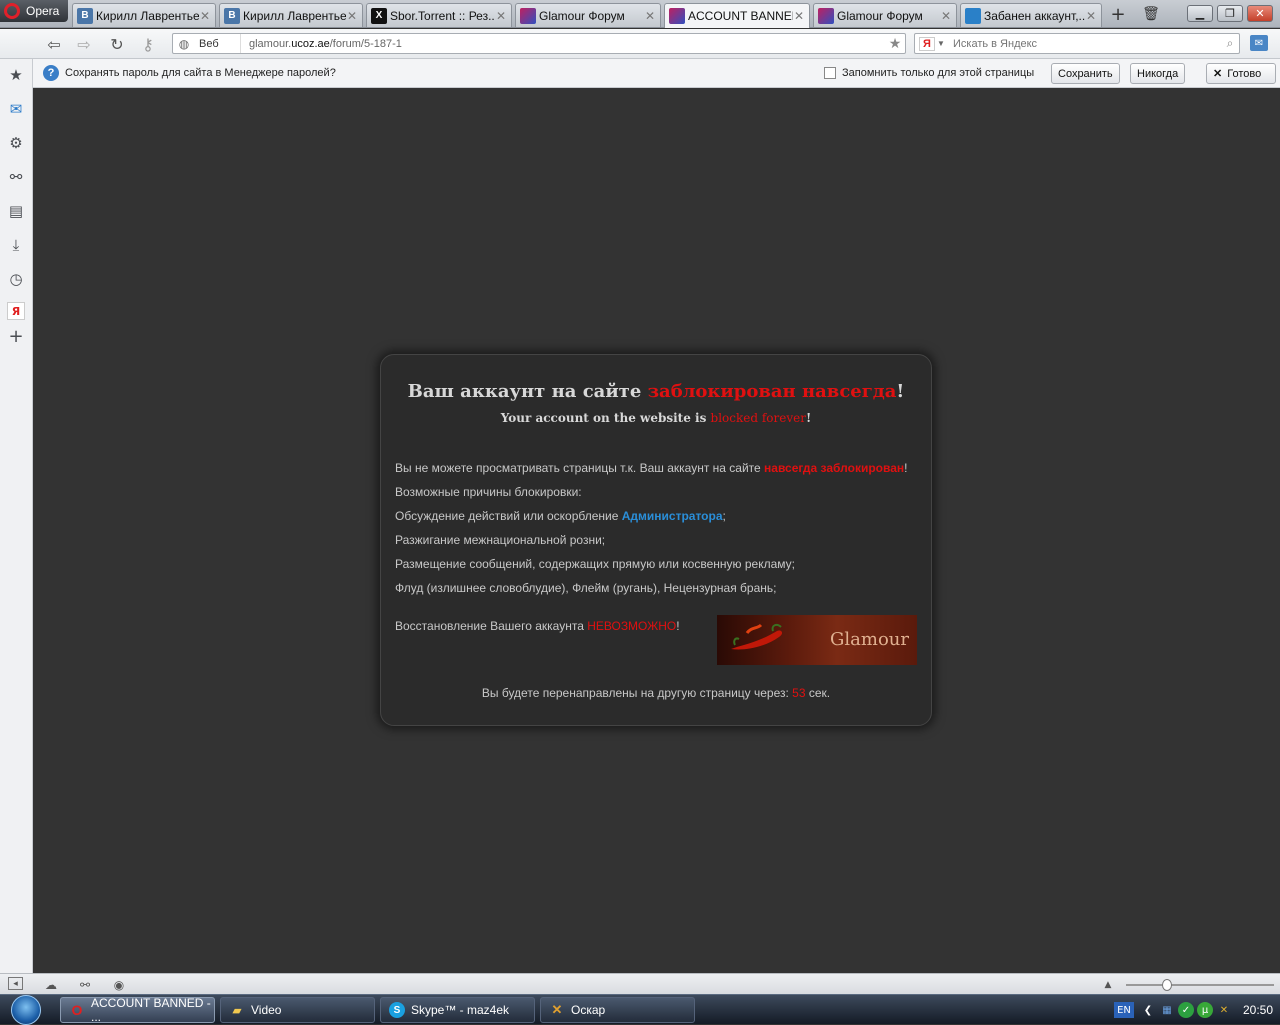 Image resolution: width=1280 pixels, height=1025 pixels. I want to click on tab-ucoz-banned: Забанен аккаунт,... ✕, so click(1031, 15).